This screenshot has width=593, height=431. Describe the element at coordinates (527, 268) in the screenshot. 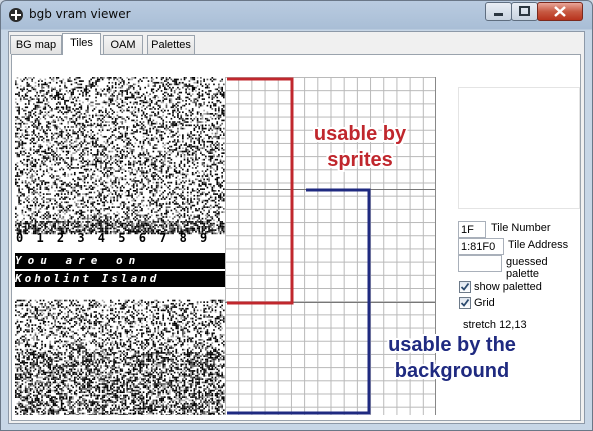

I see `guessed-palette-label: guessed palette` at that location.